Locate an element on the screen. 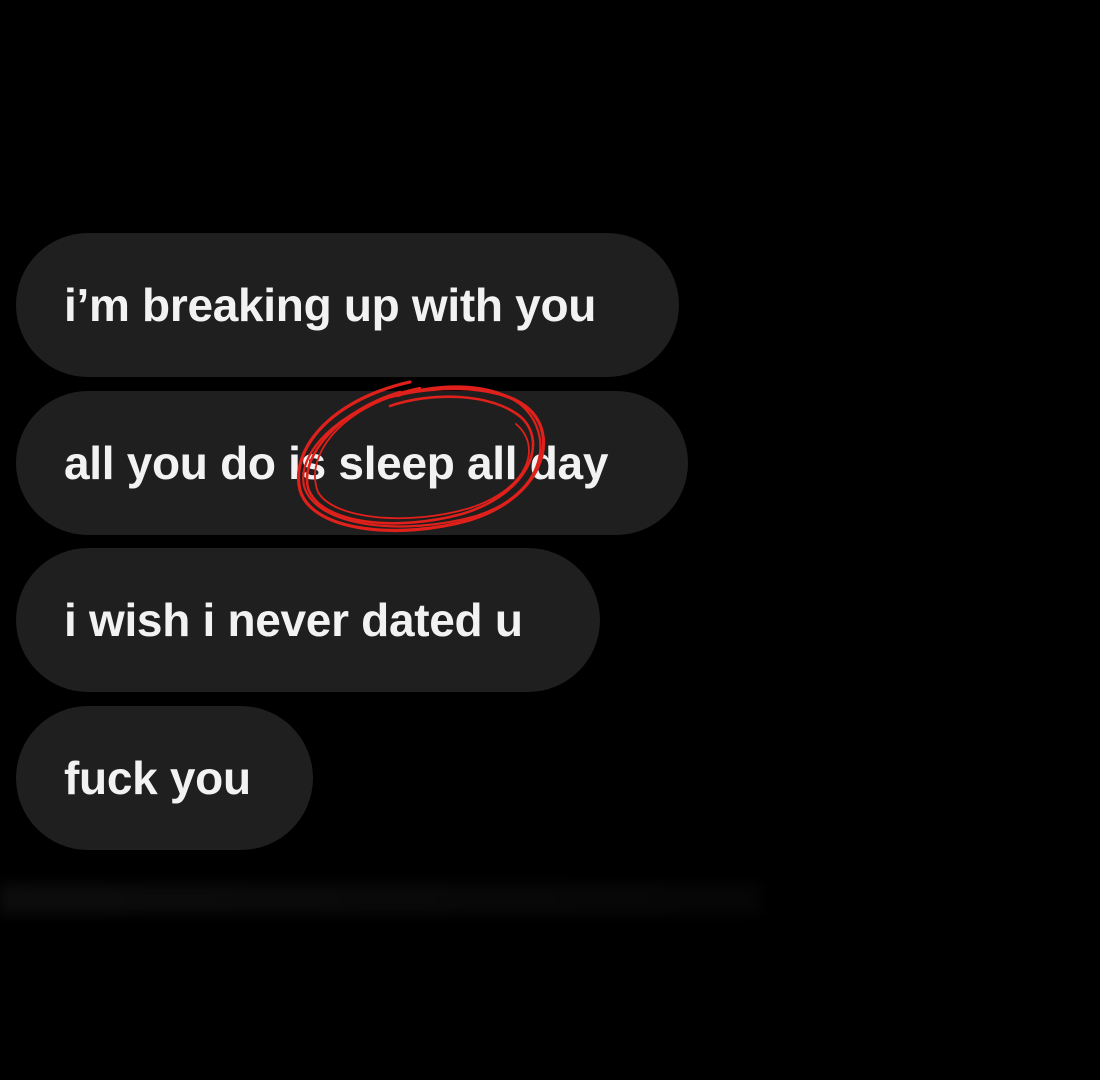 The height and width of the screenshot is (1080, 1100). message-text: i wish i never dated u is located at coordinates (293, 620).